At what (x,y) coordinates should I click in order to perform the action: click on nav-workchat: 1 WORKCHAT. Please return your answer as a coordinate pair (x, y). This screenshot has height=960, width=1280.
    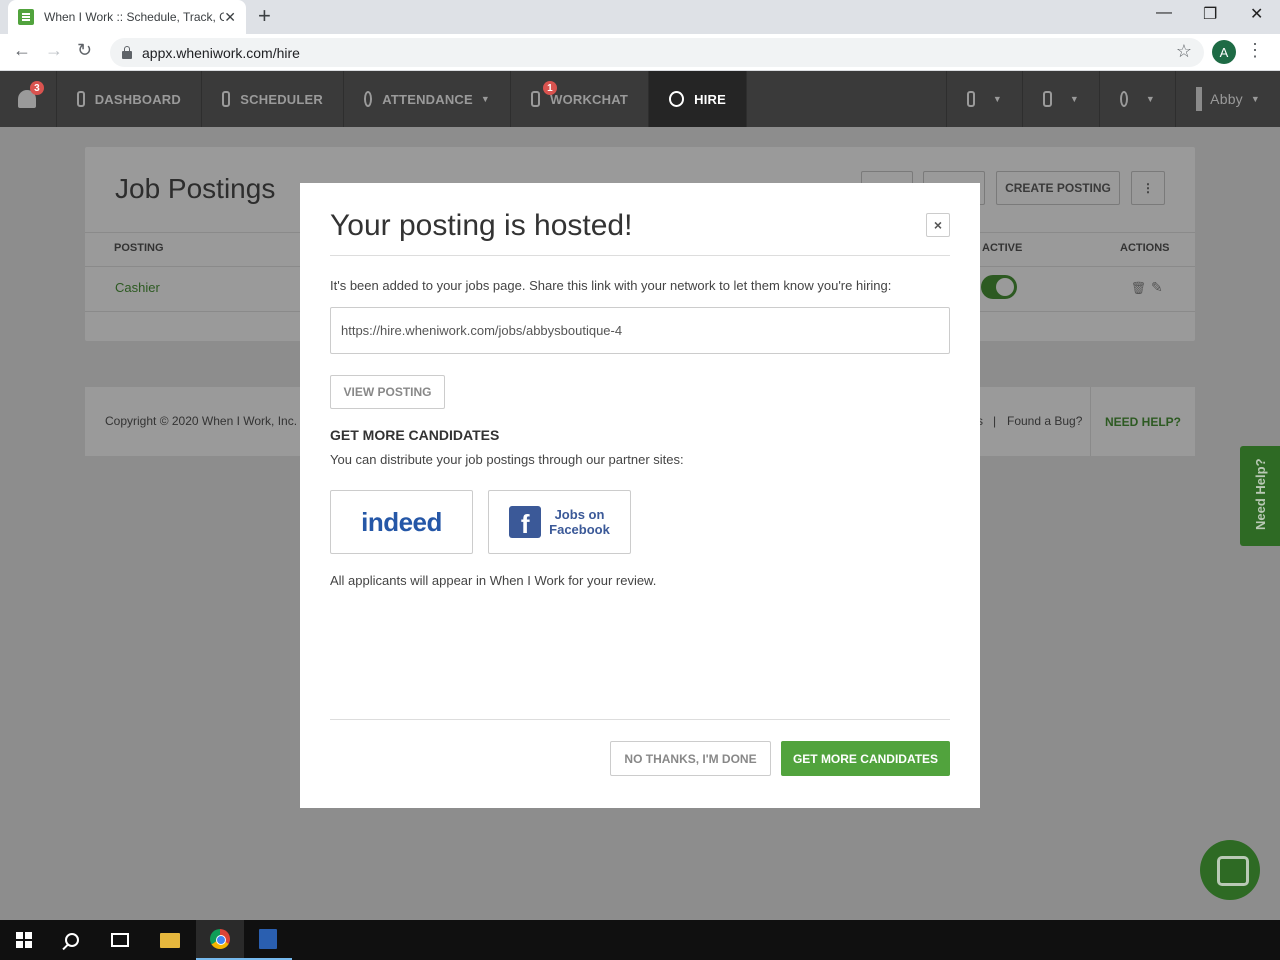
    Looking at the image, I should click on (580, 99).